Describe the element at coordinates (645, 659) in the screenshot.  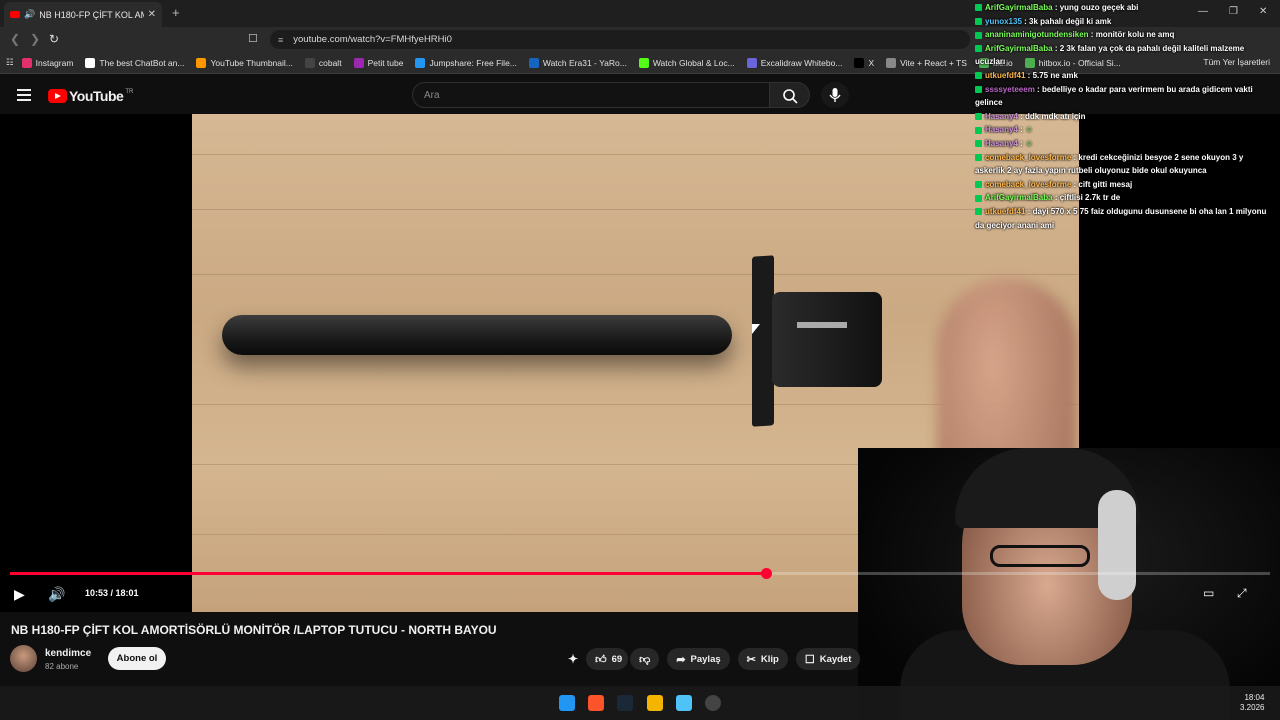
I see `dislike-button: 👎︎` at that location.